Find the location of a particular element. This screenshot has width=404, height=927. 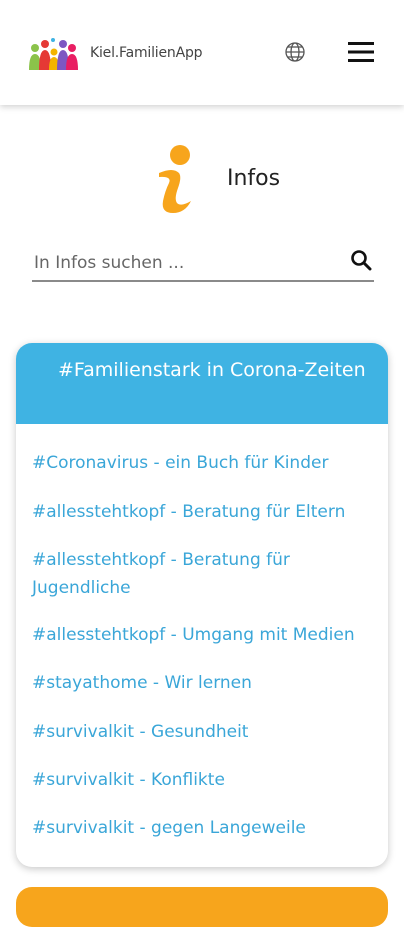

info-link: #allesstehtkopf - Umgang mit Medien is located at coordinates (202, 635).